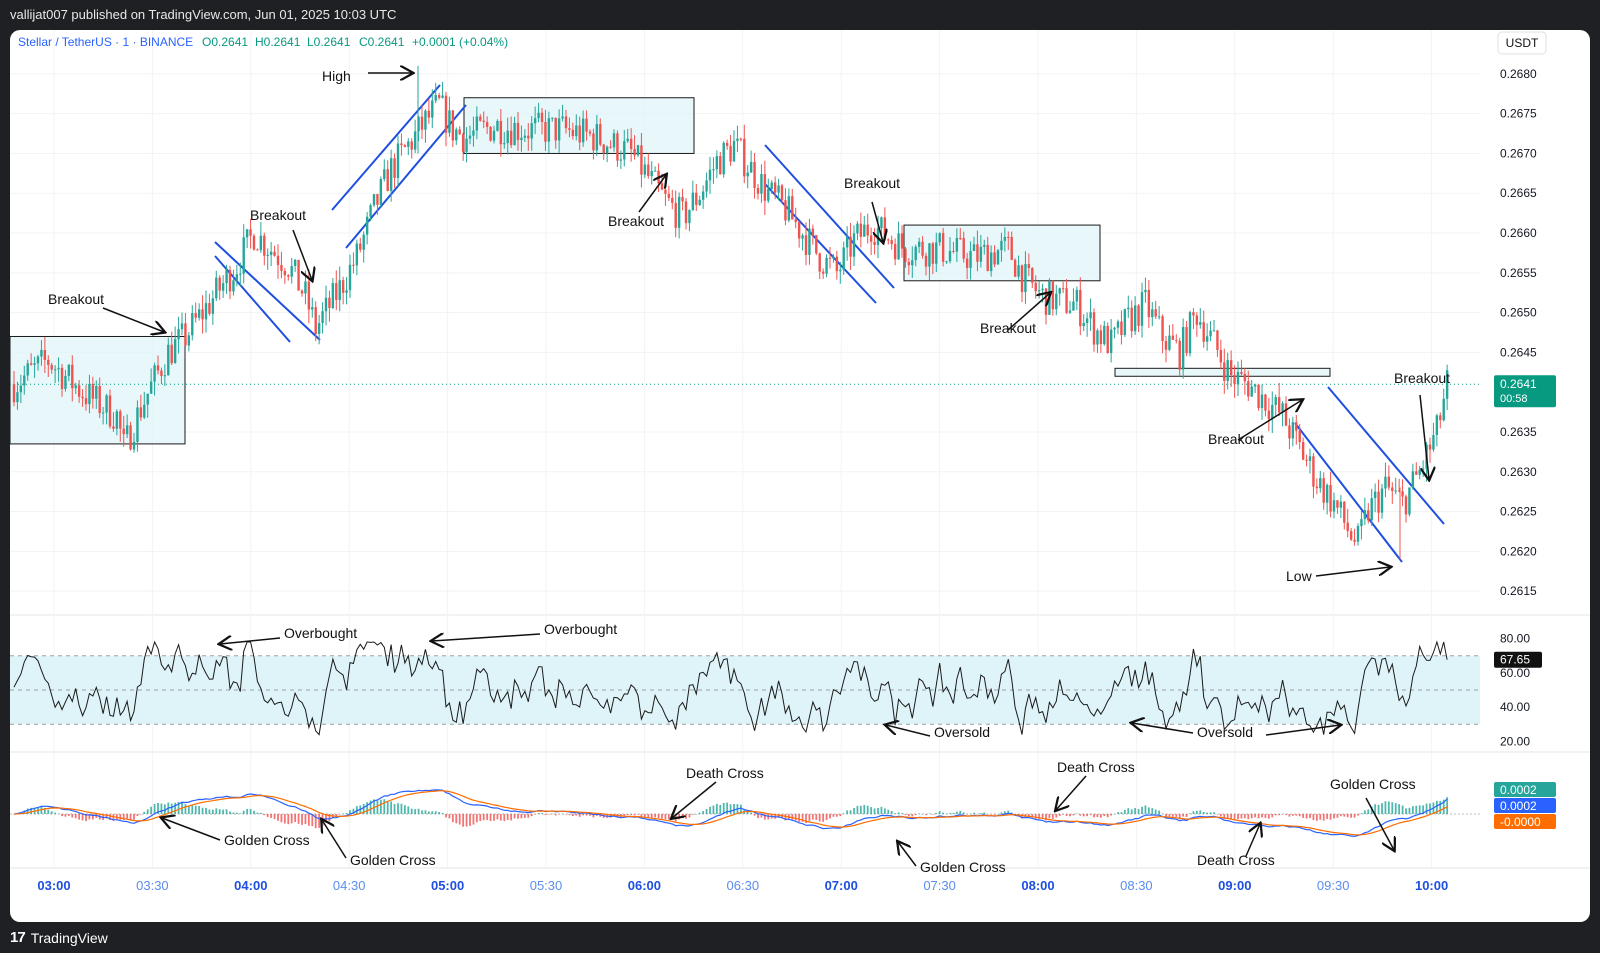  What do you see at coordinates (1518, 233) in the screenshot?
I see `price-tick-label: 0.2660` at bounding box center [1518, 233].